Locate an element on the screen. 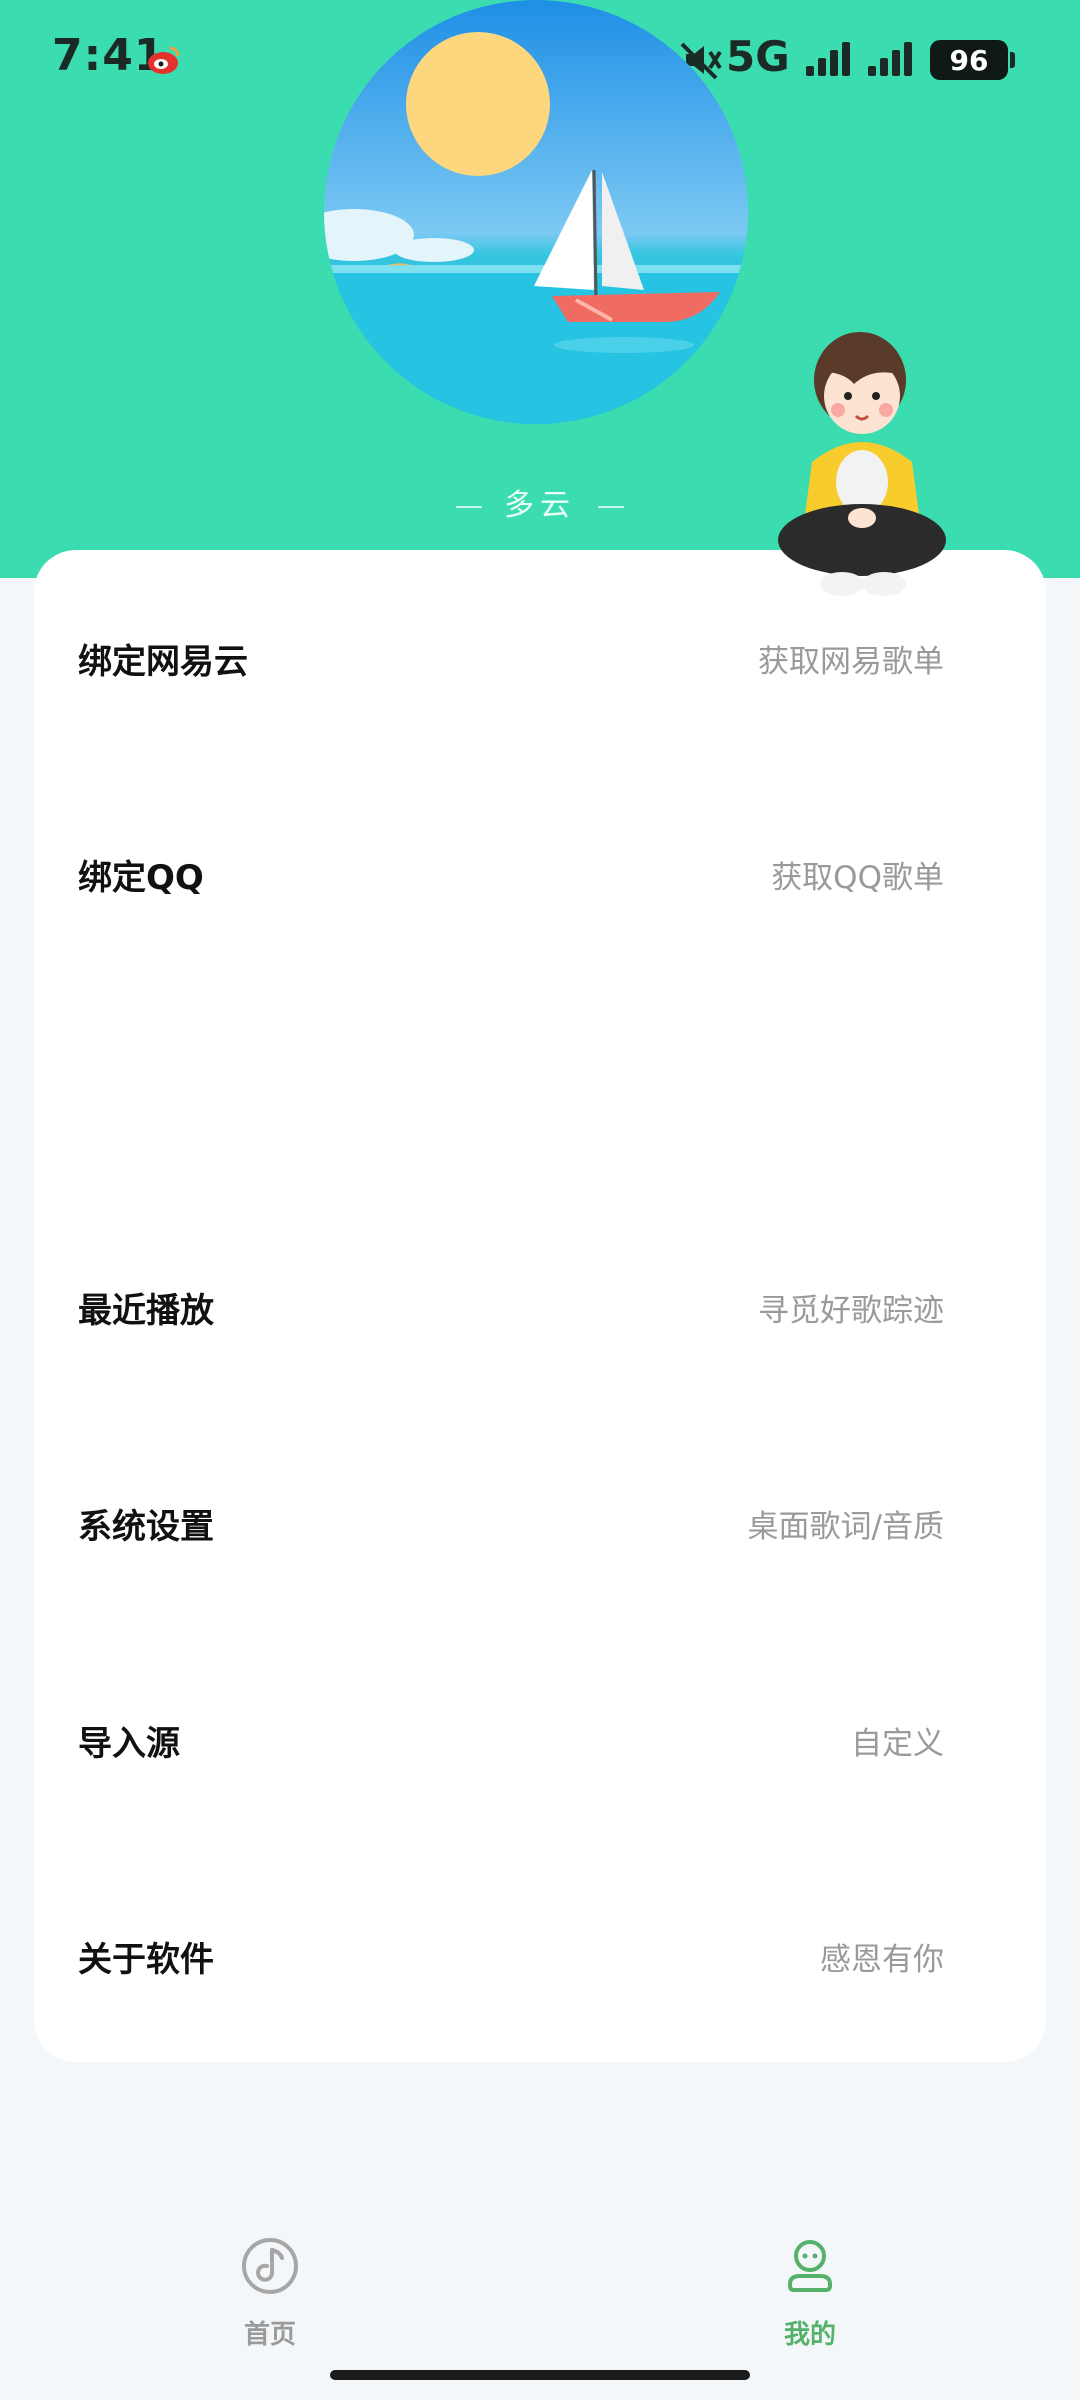  weather-illustration is located at coordinates (536, 212).